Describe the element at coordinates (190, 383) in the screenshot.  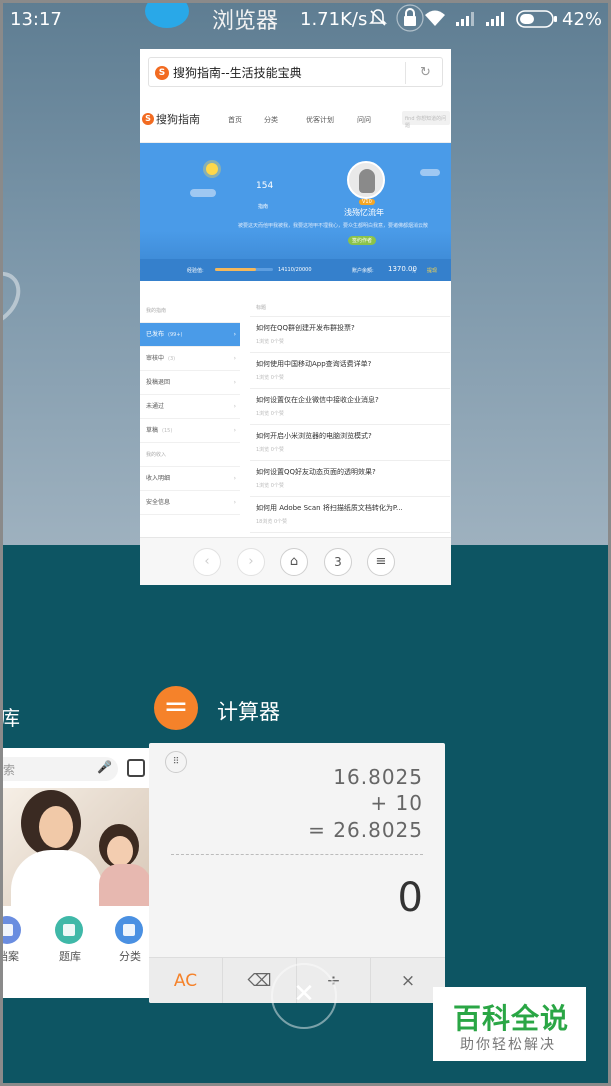
I see `menu-item: 投稿退回 ›` at that location.